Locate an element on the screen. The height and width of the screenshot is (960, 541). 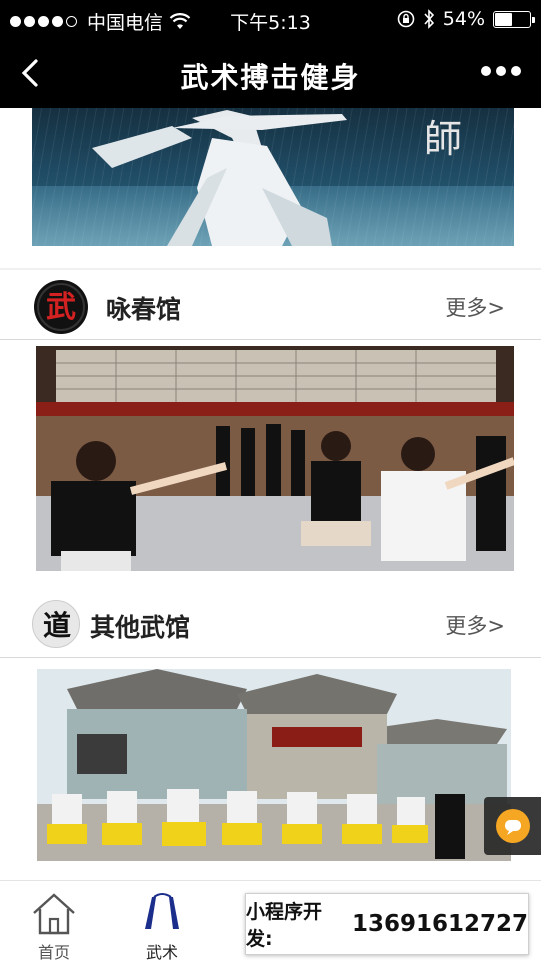
section-header-other: 道 其他武馆 更多> is located at coordinates (270, 625).